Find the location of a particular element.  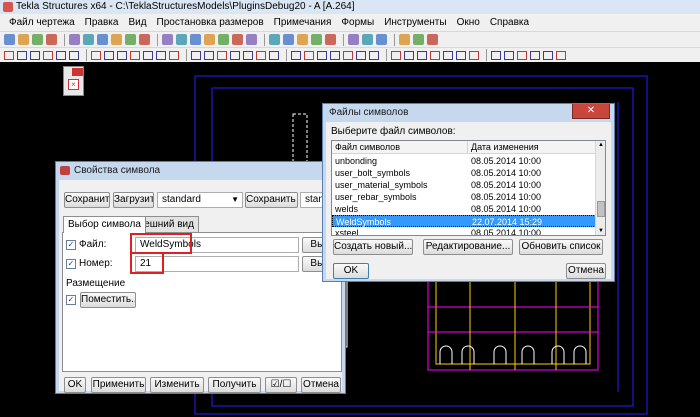

scrollbar-up-icon: ▲ is located at coordinates (601, 146).